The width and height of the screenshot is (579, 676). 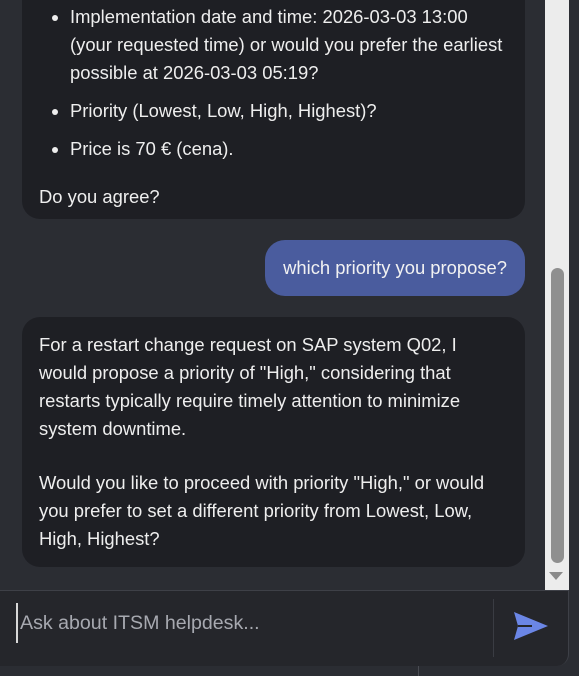 I want to click on panel-edge, so click(x=574, y=295).